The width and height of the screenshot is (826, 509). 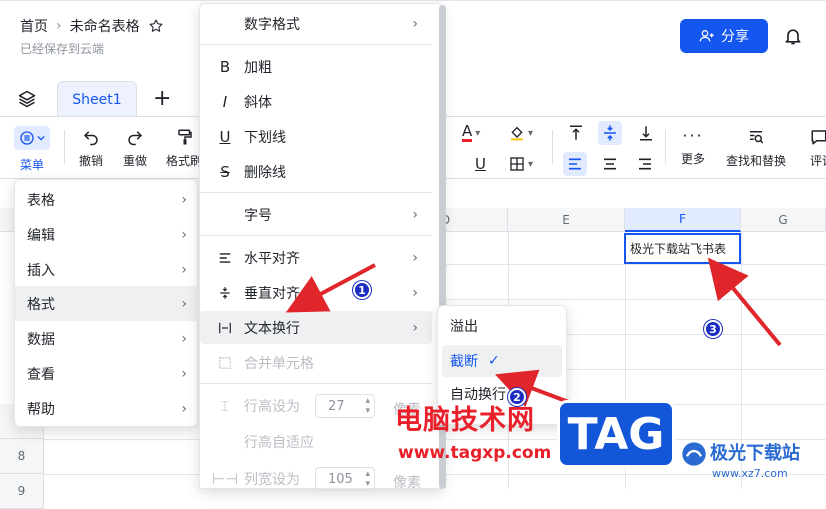 I want to click on brand-logo-icon, so click(x=694, y=454).